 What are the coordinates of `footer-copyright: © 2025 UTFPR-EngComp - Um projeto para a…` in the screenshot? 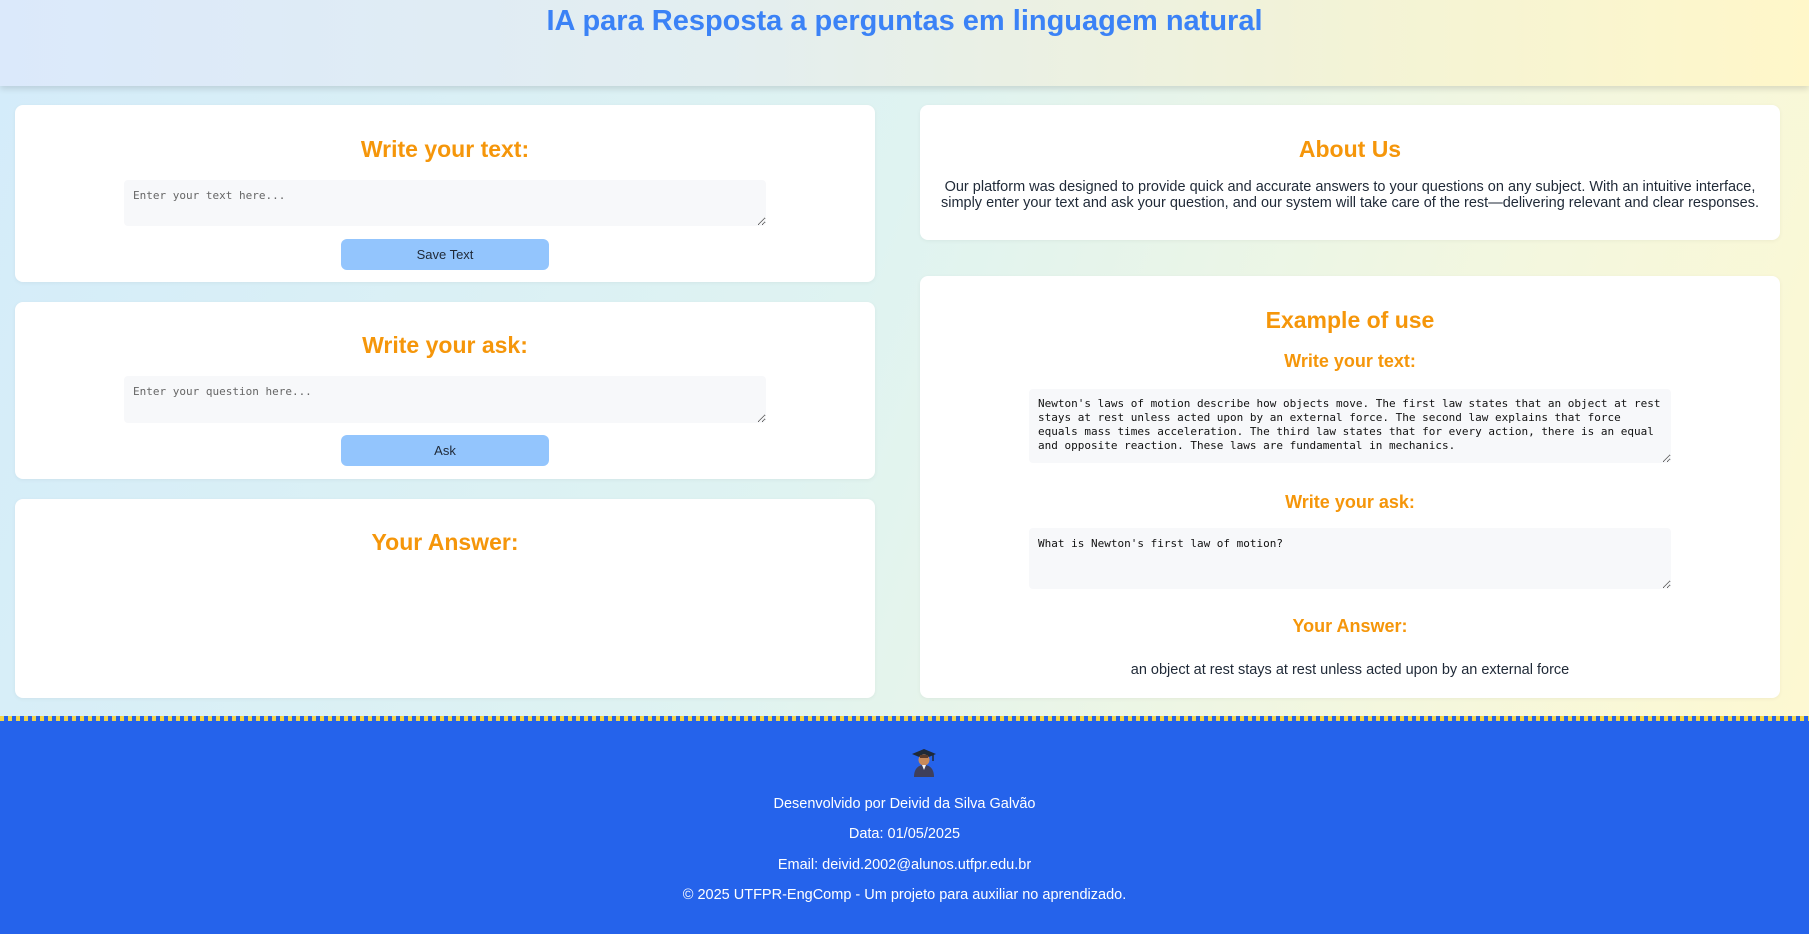 It's located at (904, 895).